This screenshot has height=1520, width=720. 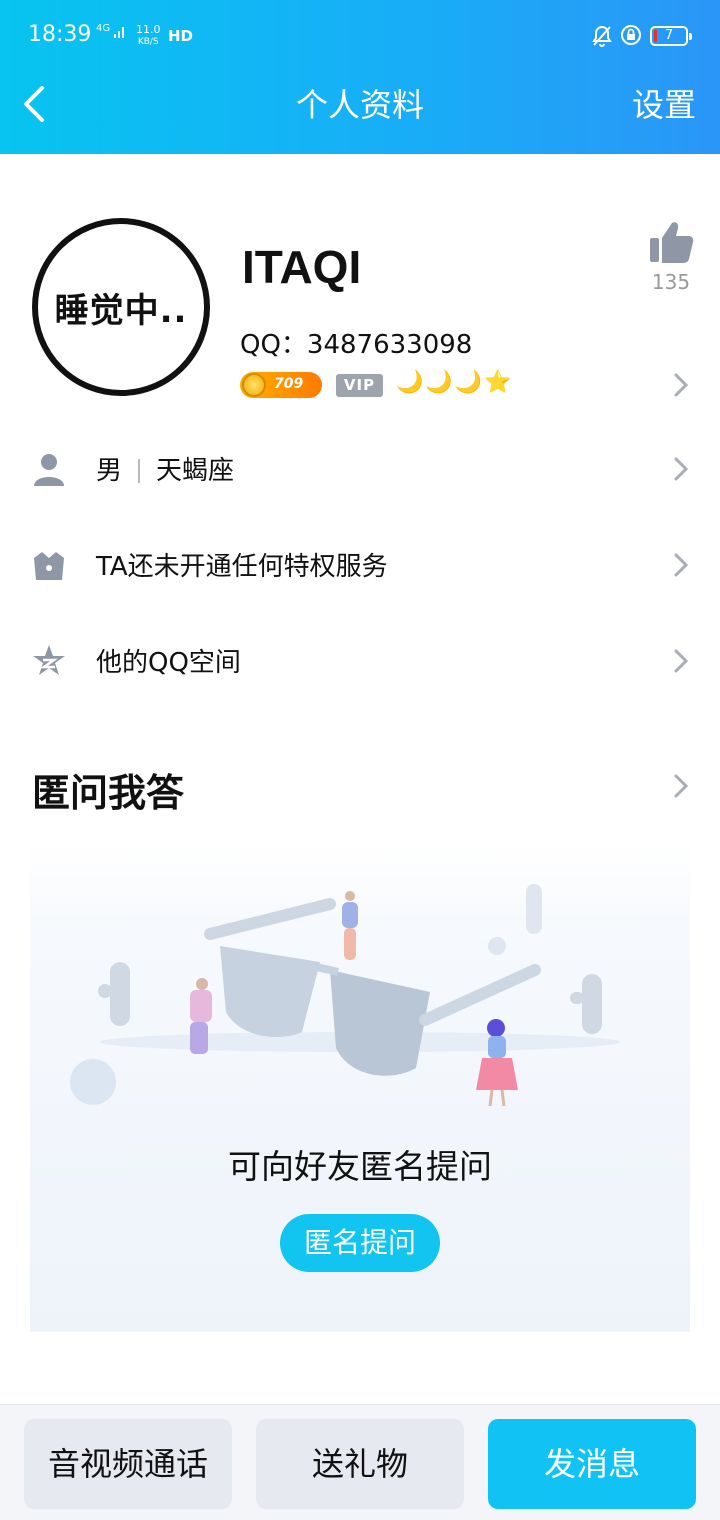 What do you see at coordinates (168, 663) in the screenshot?
I see `row-qzone-text: 他的QQ空间` at bounding box center [168, 663].